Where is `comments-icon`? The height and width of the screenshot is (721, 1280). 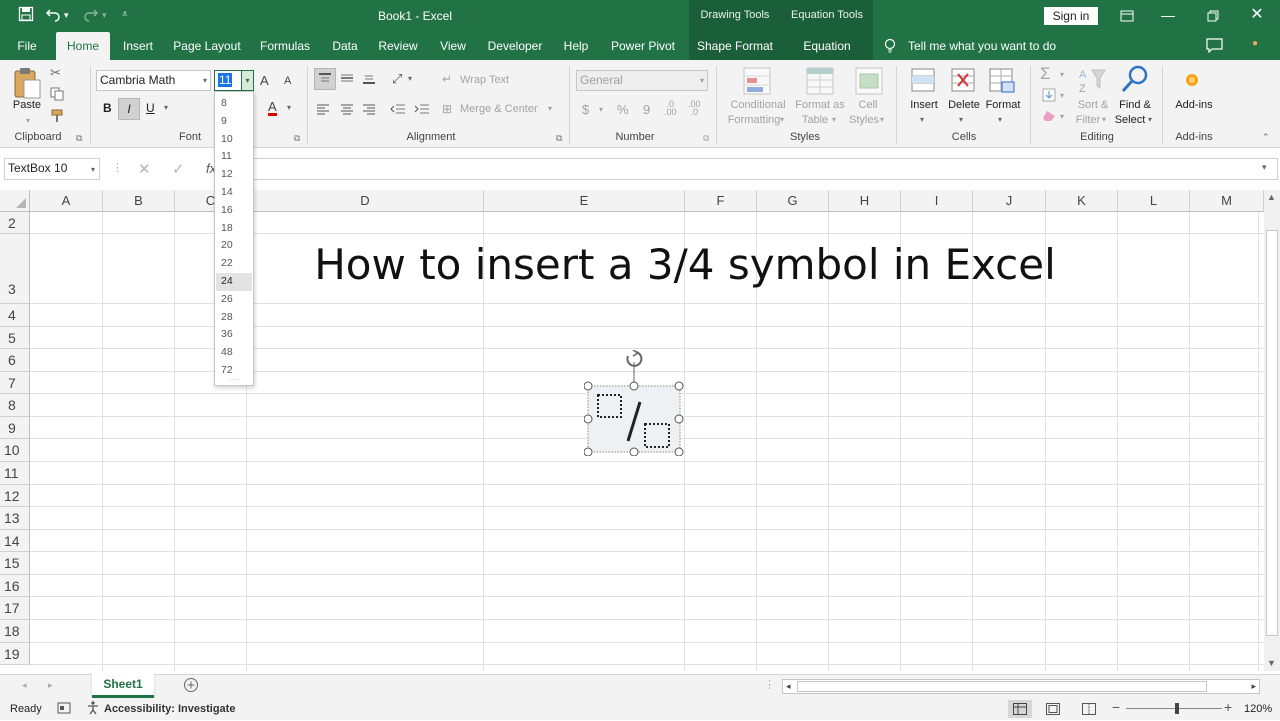
comments-icon is located at coordinates (1214, 47).